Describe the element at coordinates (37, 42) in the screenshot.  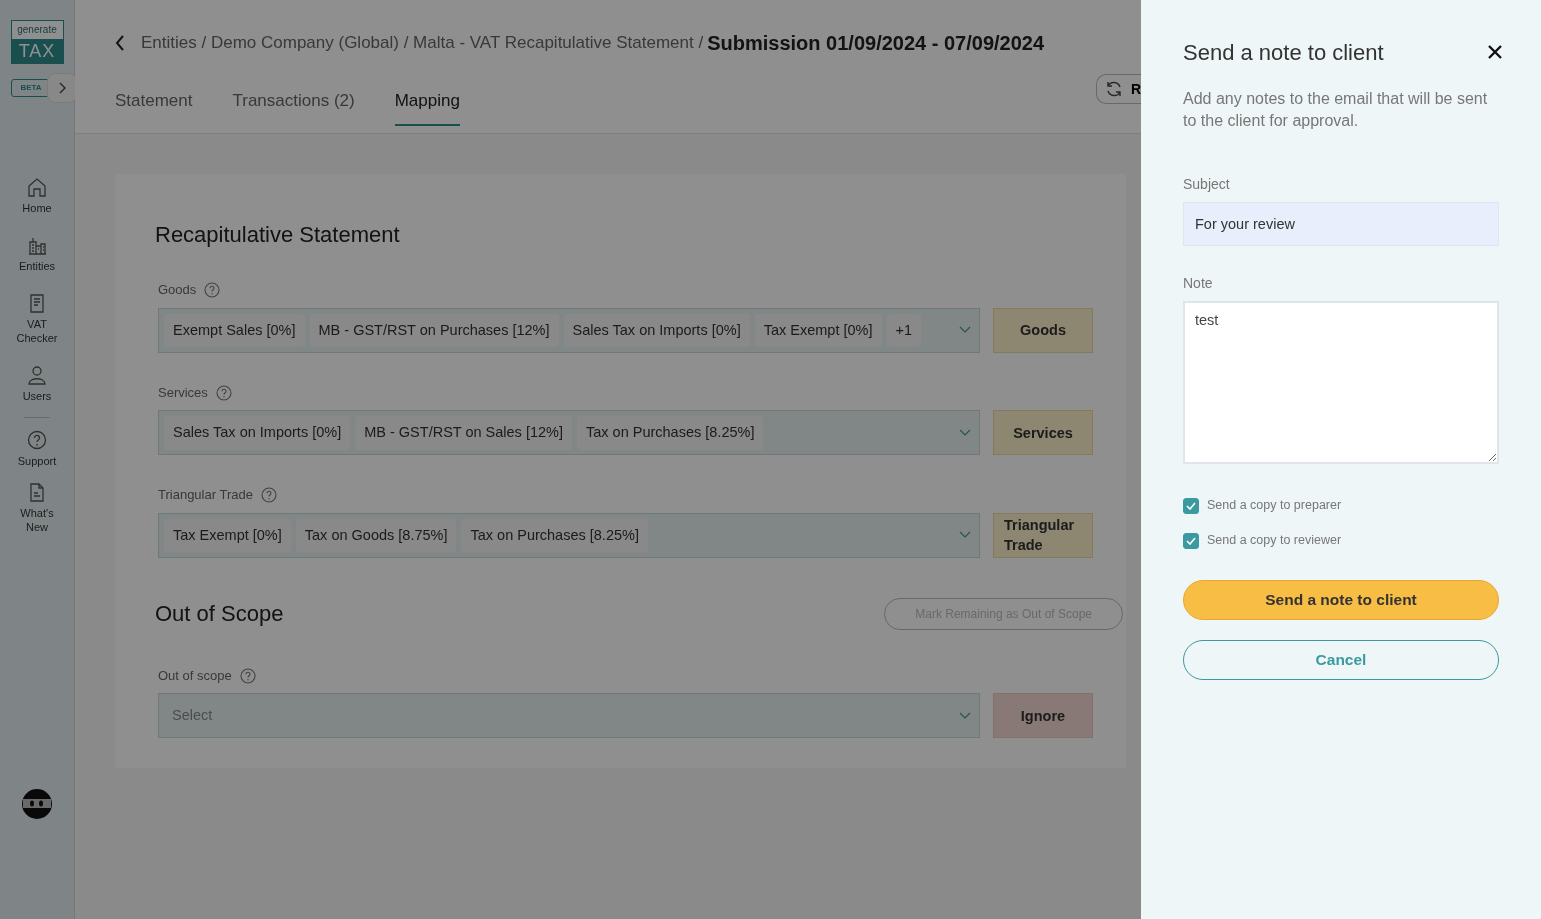
I see `logo: generate TAX` at that location.